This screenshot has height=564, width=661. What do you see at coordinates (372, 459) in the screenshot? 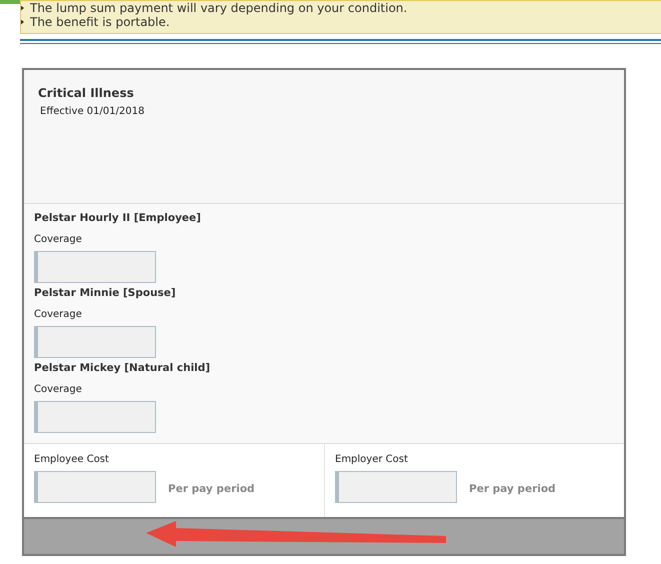
I see `field-label: Employer Cost` at bounding box center [372, 459].